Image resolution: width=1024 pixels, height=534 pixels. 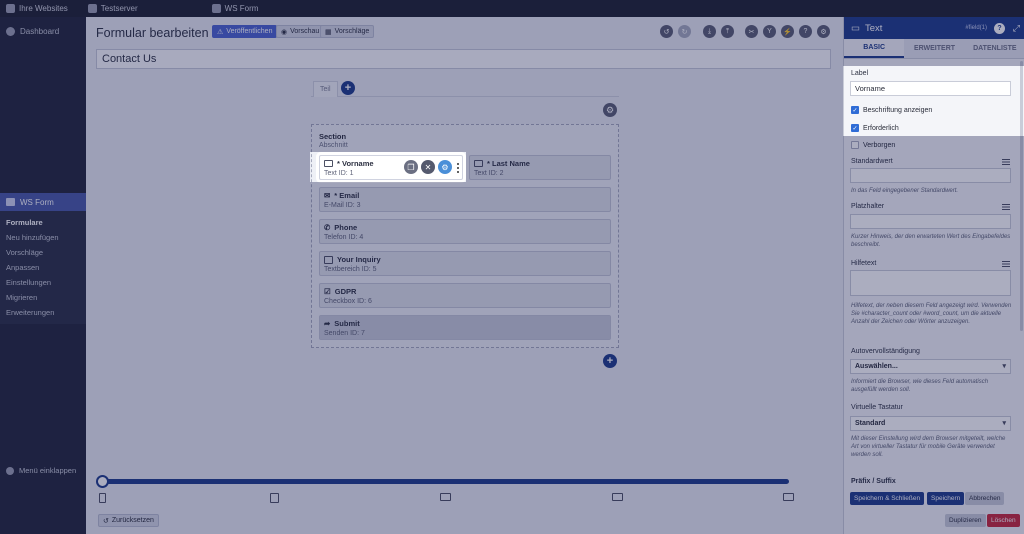 What do you see at coordinates (1003, 520) in the screenshot?
I see `delete-button: Löschen` at bounding box center [1003, 520].